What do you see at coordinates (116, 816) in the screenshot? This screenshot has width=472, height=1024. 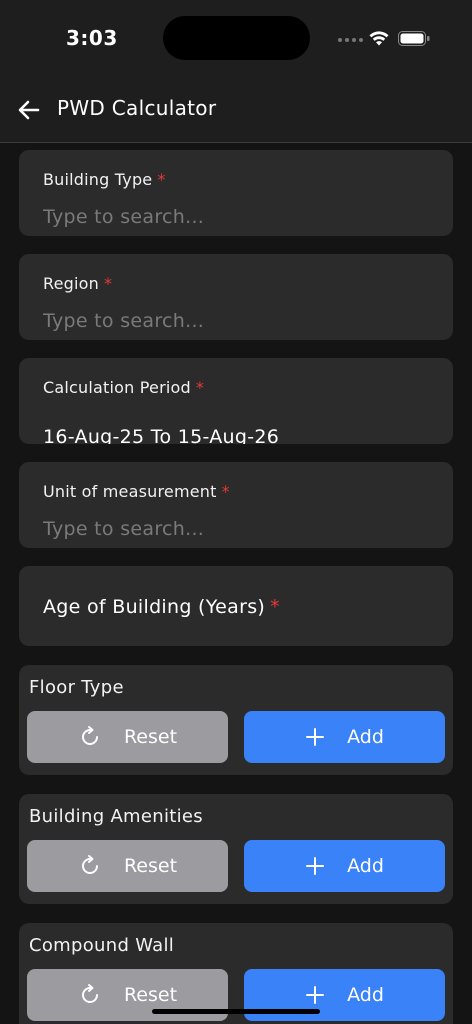 I see `section-title: Building Amenities` at bounding box center [116, 816].